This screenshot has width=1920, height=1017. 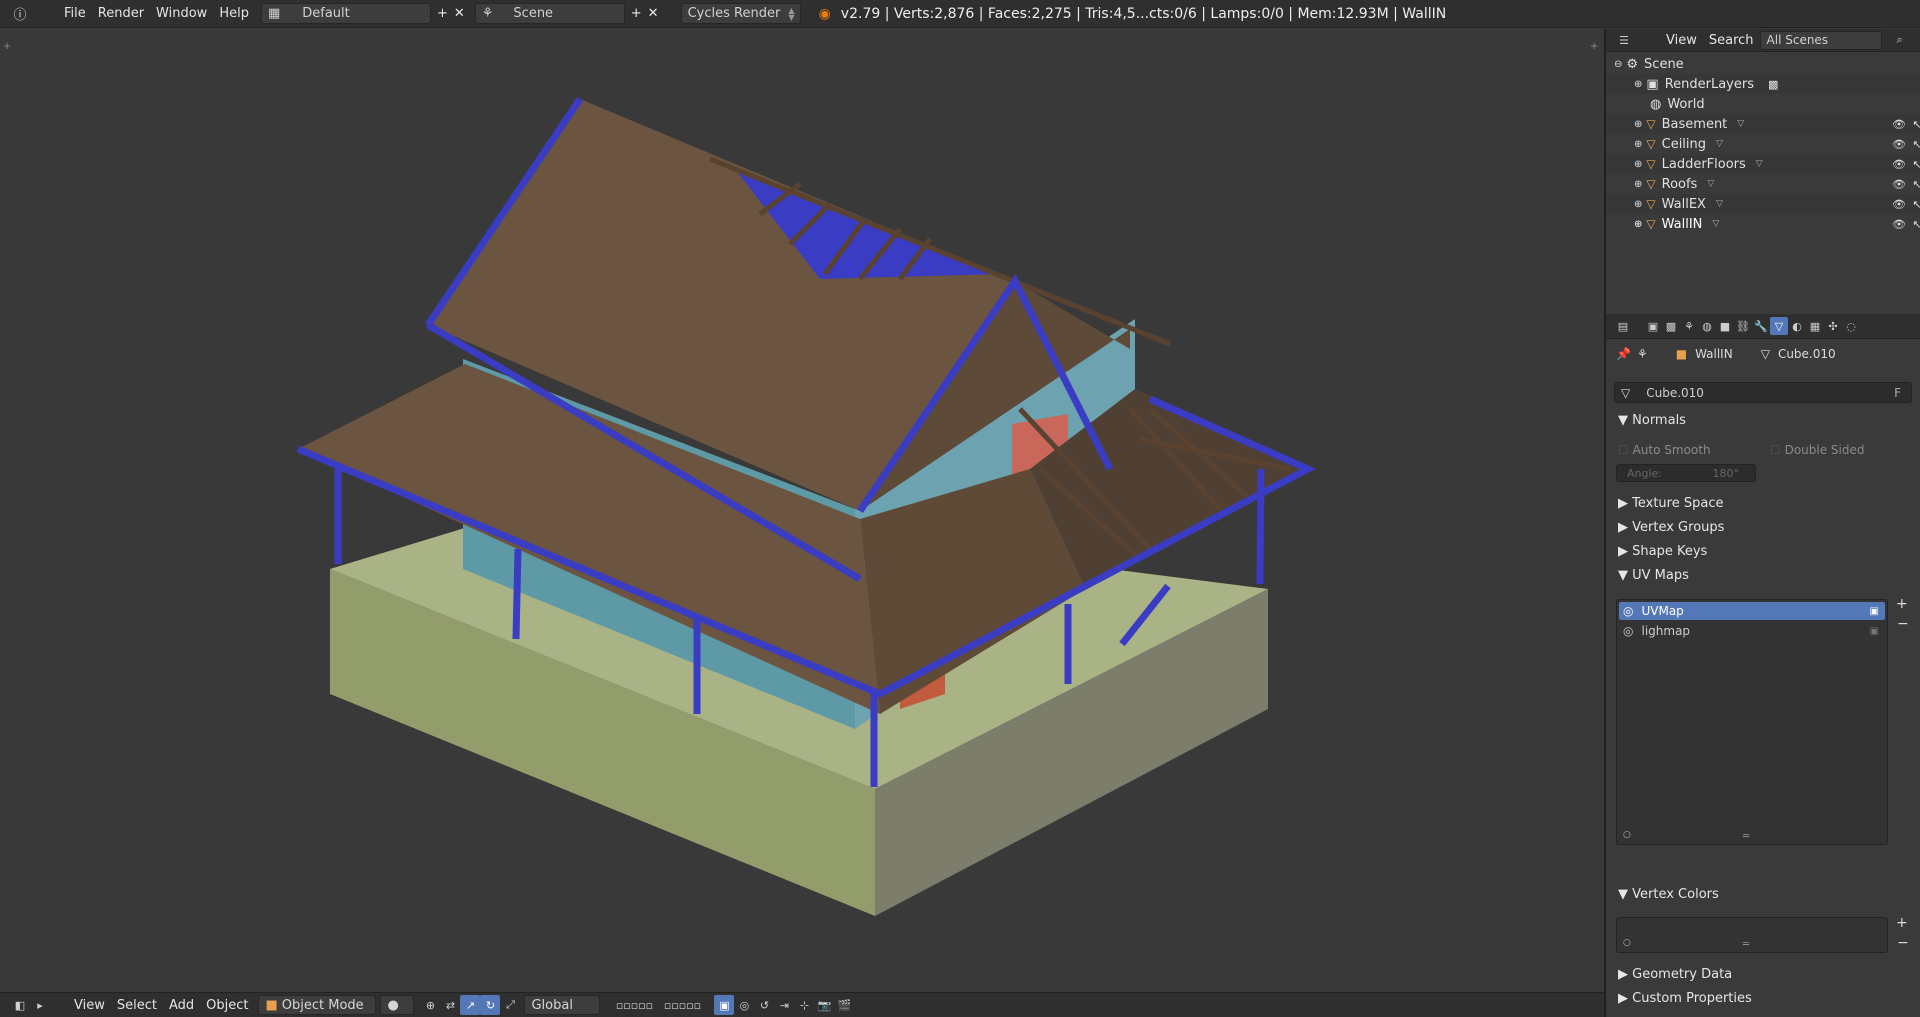 What do you see at coordinates (1662, 551) in the screenshot?
I see `section-shape-keys: ▶ Shape Keys` at bounding box center [1662, 551].